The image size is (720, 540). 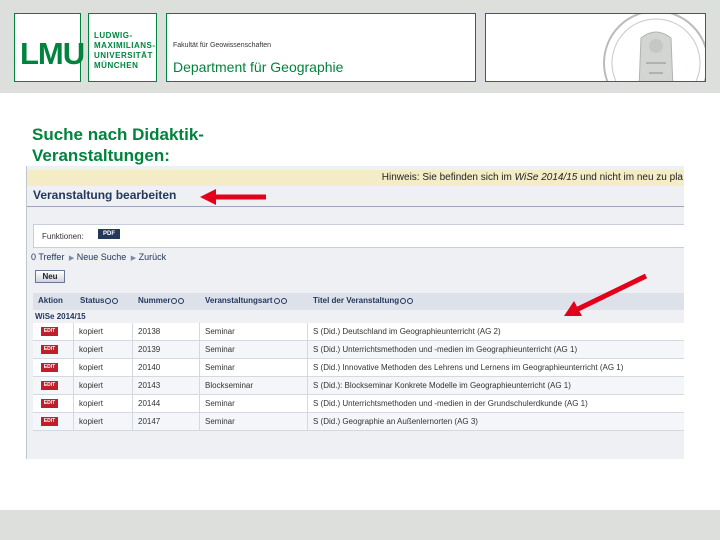 What do you see at coordinates (360, 525) in the screenshot?
I see `footer-bar` at bounding box center [360, 525].